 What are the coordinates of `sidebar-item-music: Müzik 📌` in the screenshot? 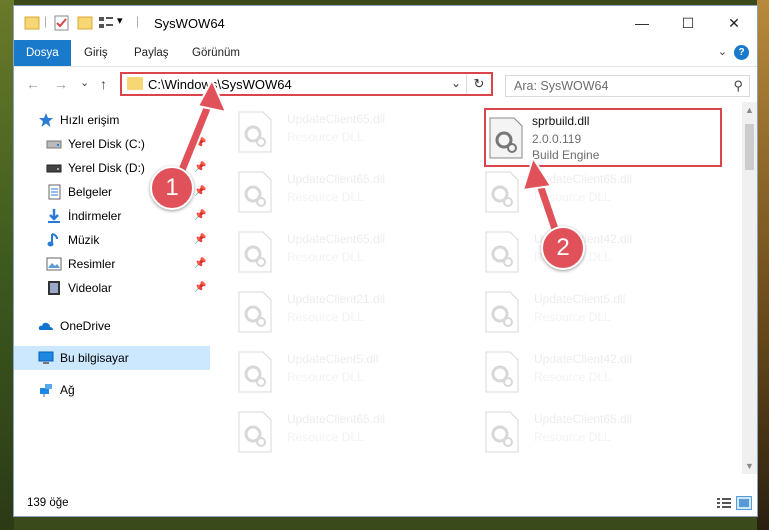 It's located at (112, 240).